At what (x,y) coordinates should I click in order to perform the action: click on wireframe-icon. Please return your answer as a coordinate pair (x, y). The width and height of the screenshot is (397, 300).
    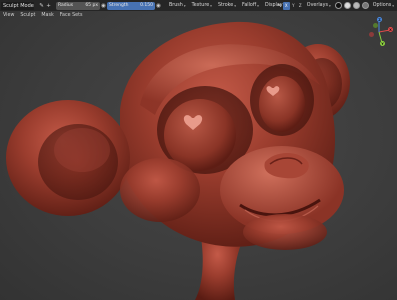
    Looking at the image, I should click on (338, 5).